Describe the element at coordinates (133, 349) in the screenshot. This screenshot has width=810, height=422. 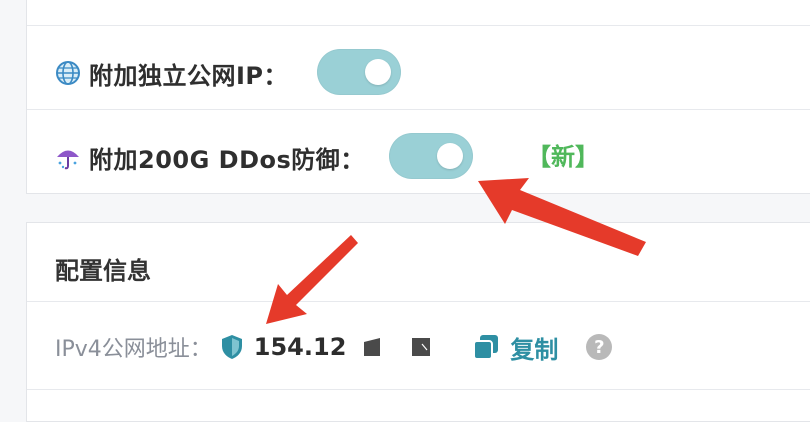
I see `ipv4-label: IPv4公网地址：` at that location.